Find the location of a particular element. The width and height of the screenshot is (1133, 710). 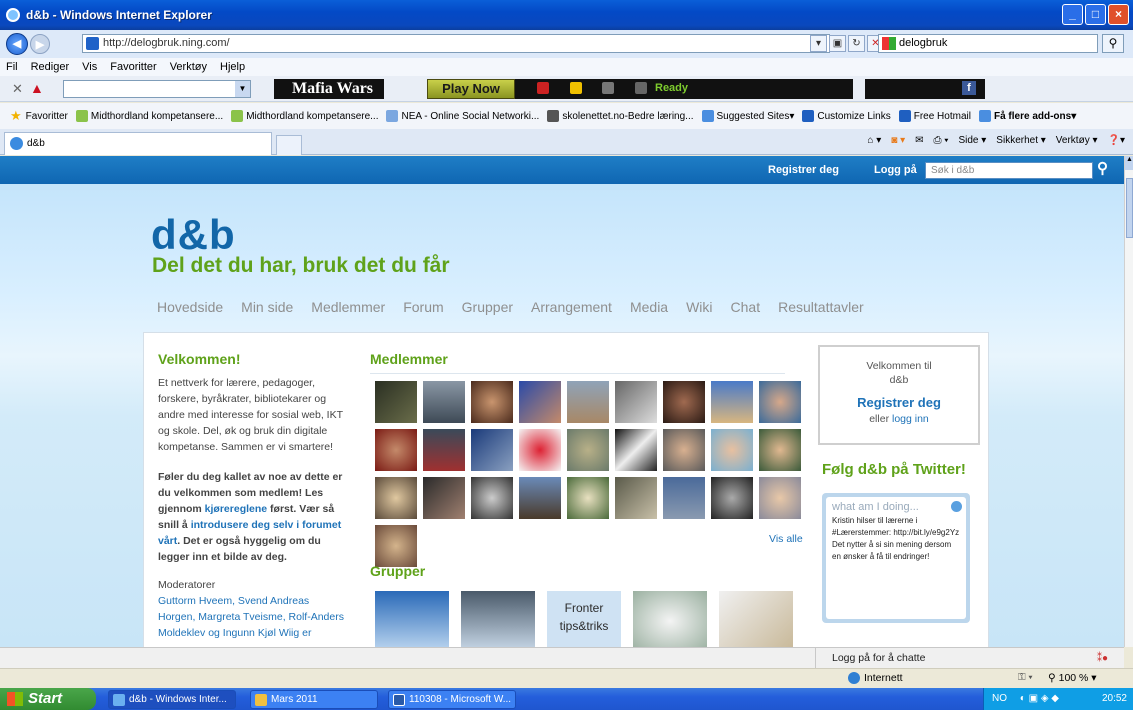

back-button: ◀ is located at coordinates (17, 44).